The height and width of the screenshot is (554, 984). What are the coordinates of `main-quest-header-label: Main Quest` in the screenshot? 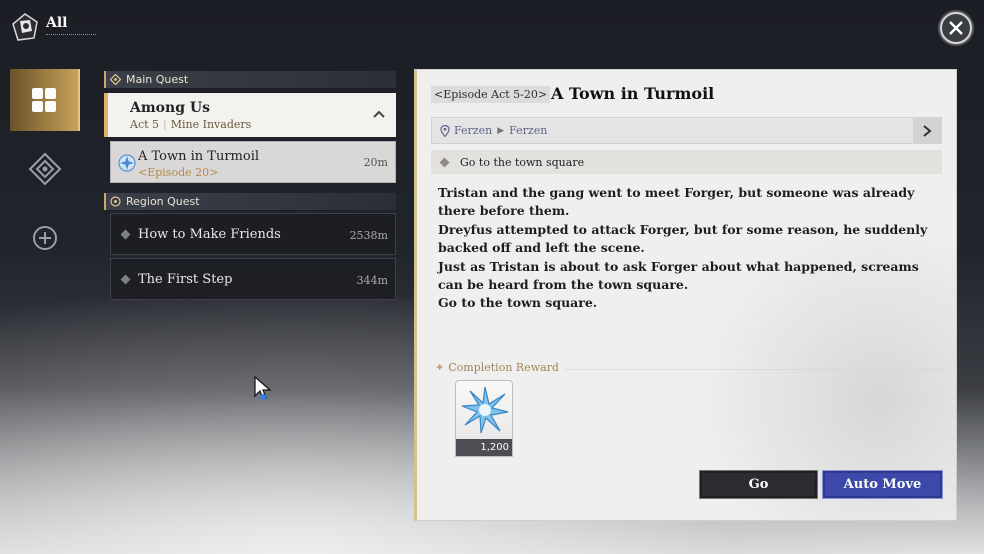 It's located at (157, 79).